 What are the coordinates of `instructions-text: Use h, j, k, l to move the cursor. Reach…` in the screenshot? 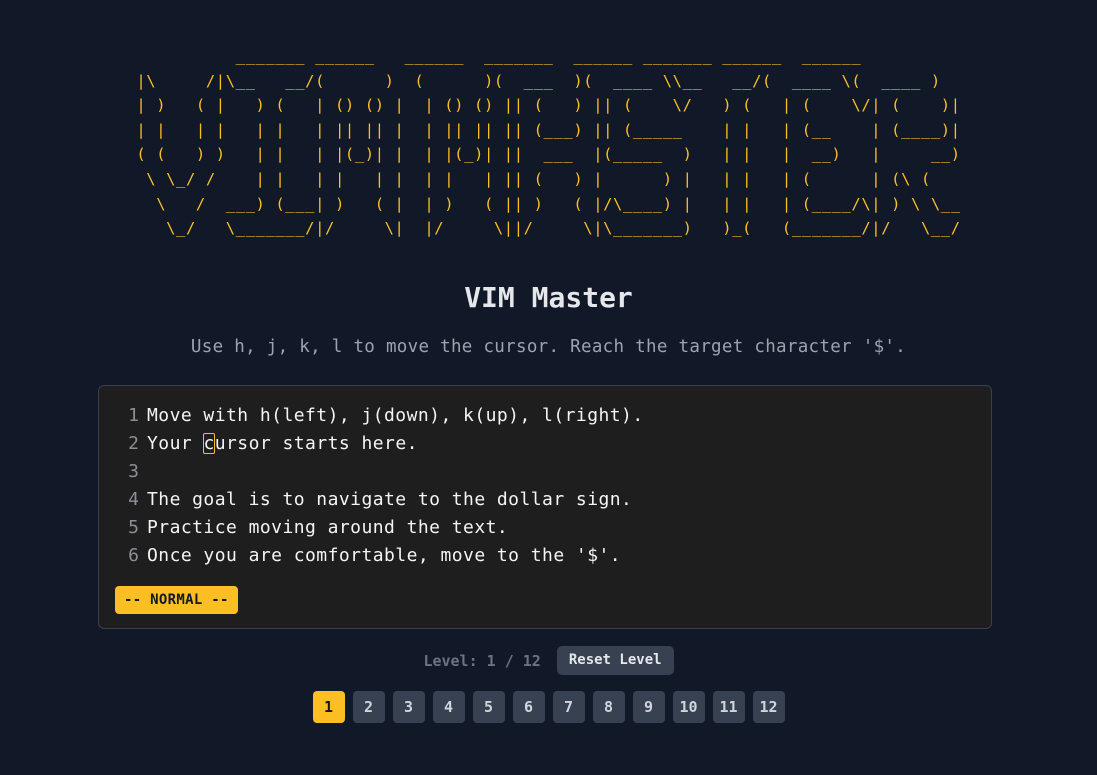 It's located at (548, 347).